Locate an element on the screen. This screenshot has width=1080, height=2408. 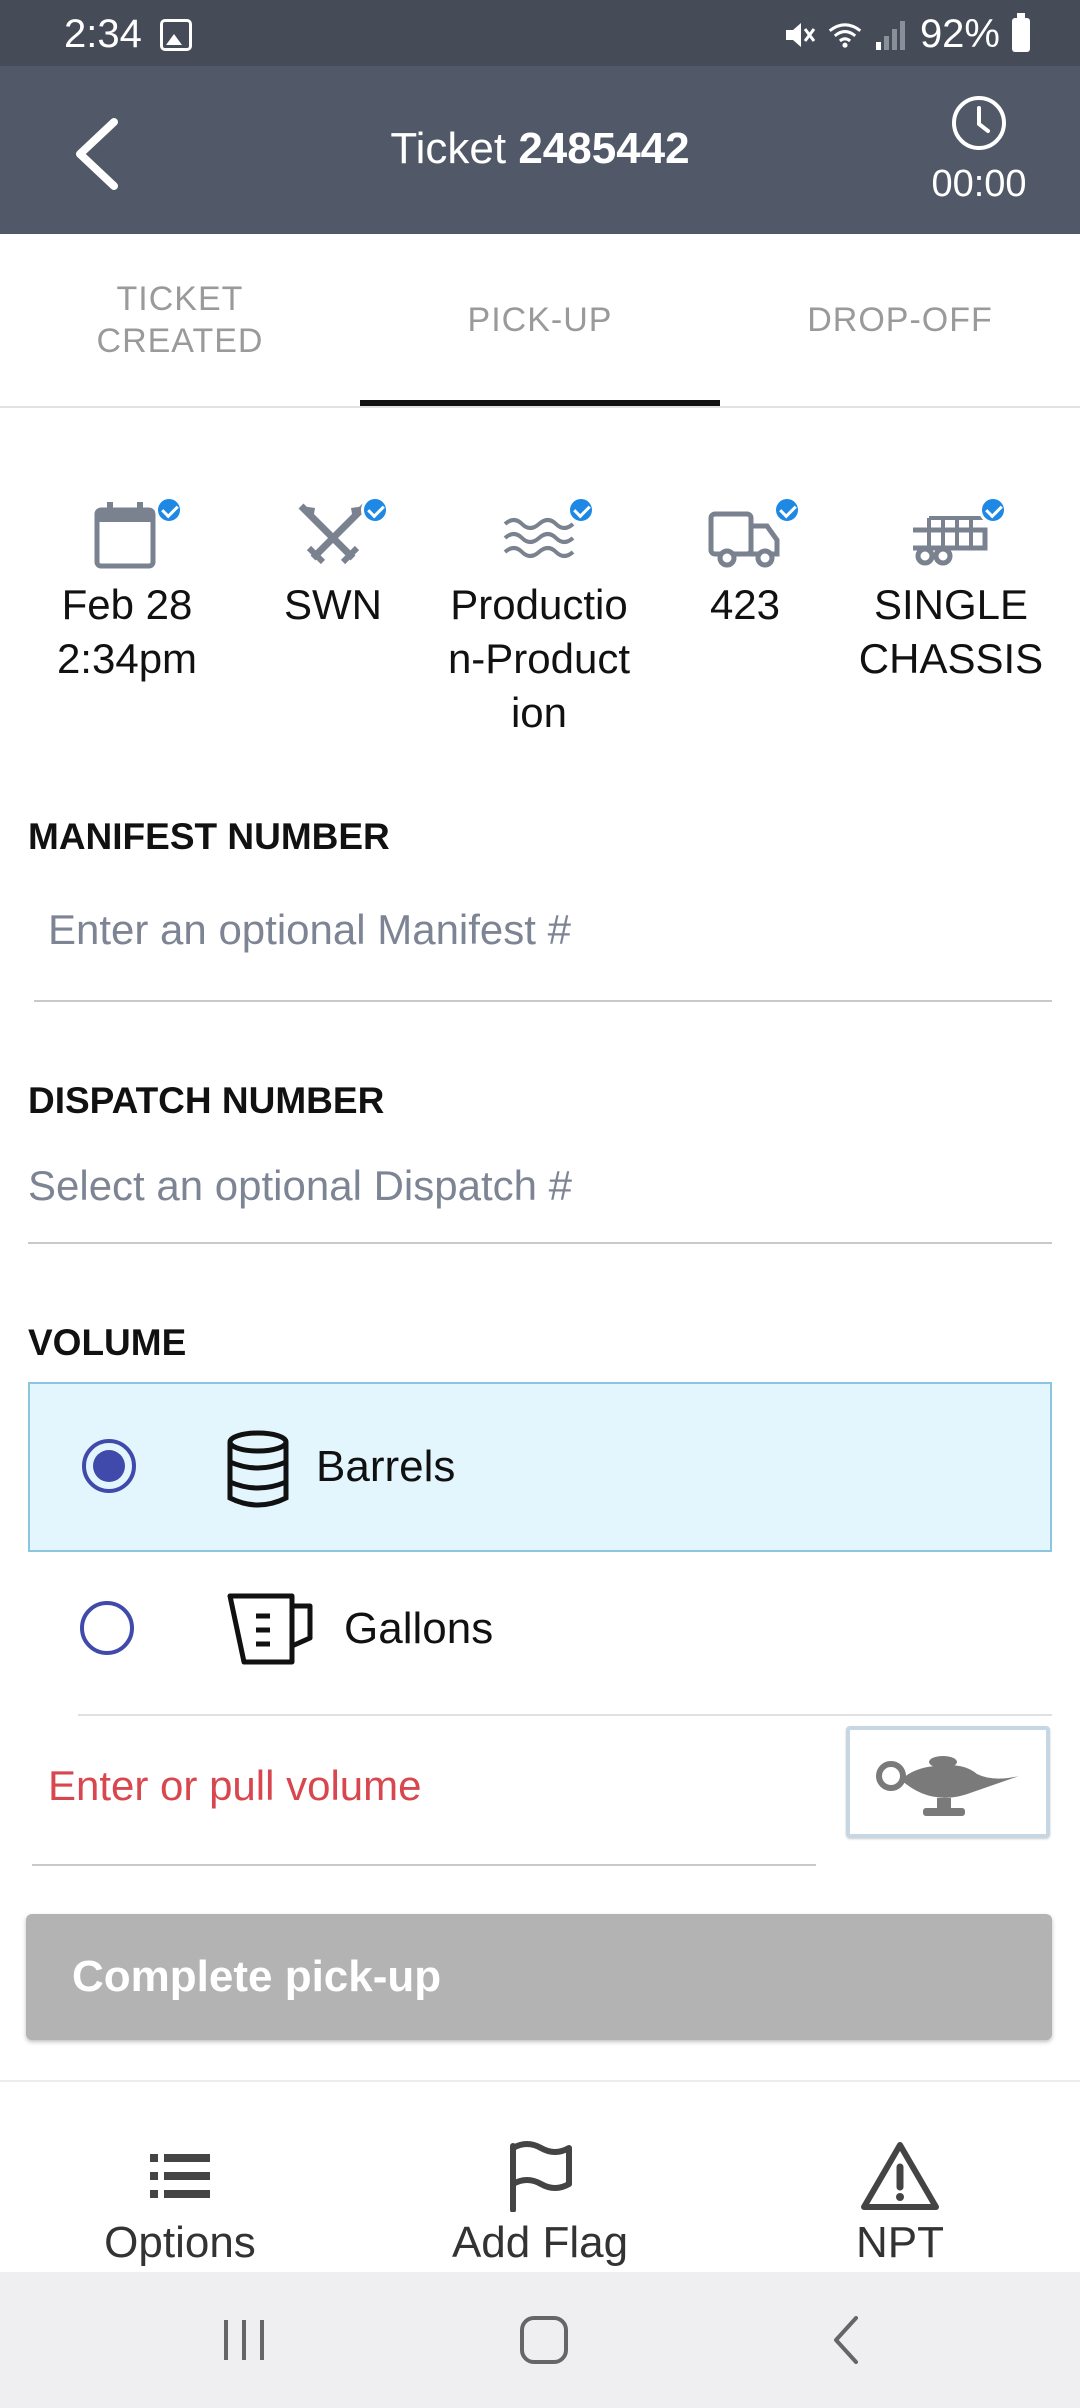
magic-lamp-icon is located at coordinates (947, 1786).